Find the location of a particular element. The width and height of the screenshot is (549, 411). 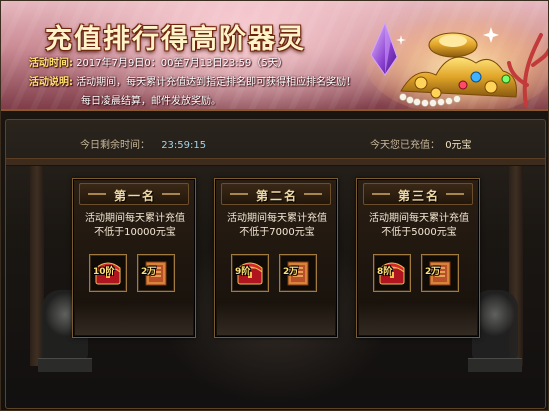

rank-card-first: 第一名 活动期间每天累计充值 不低于10000元宝 10阶 2万 is located at coordinates (134, 258).